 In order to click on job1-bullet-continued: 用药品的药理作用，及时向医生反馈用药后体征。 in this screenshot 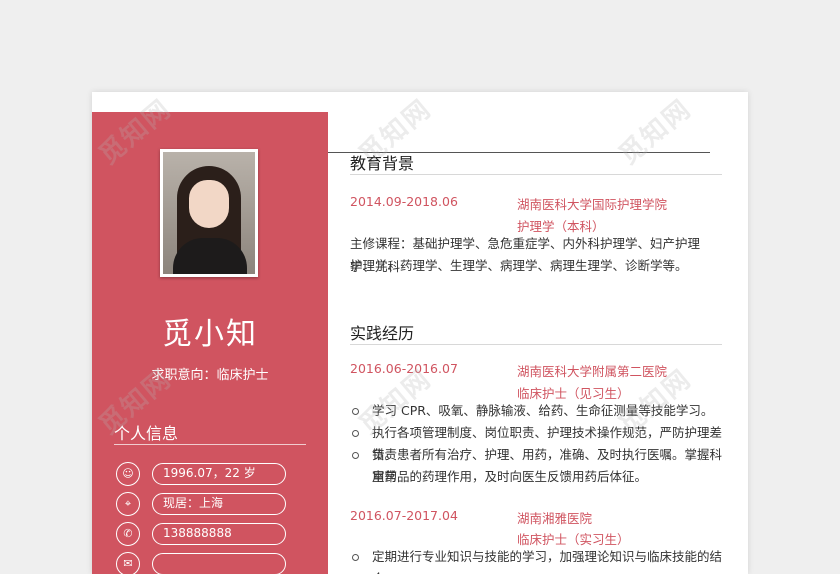, I will do `click(510, 476)`.